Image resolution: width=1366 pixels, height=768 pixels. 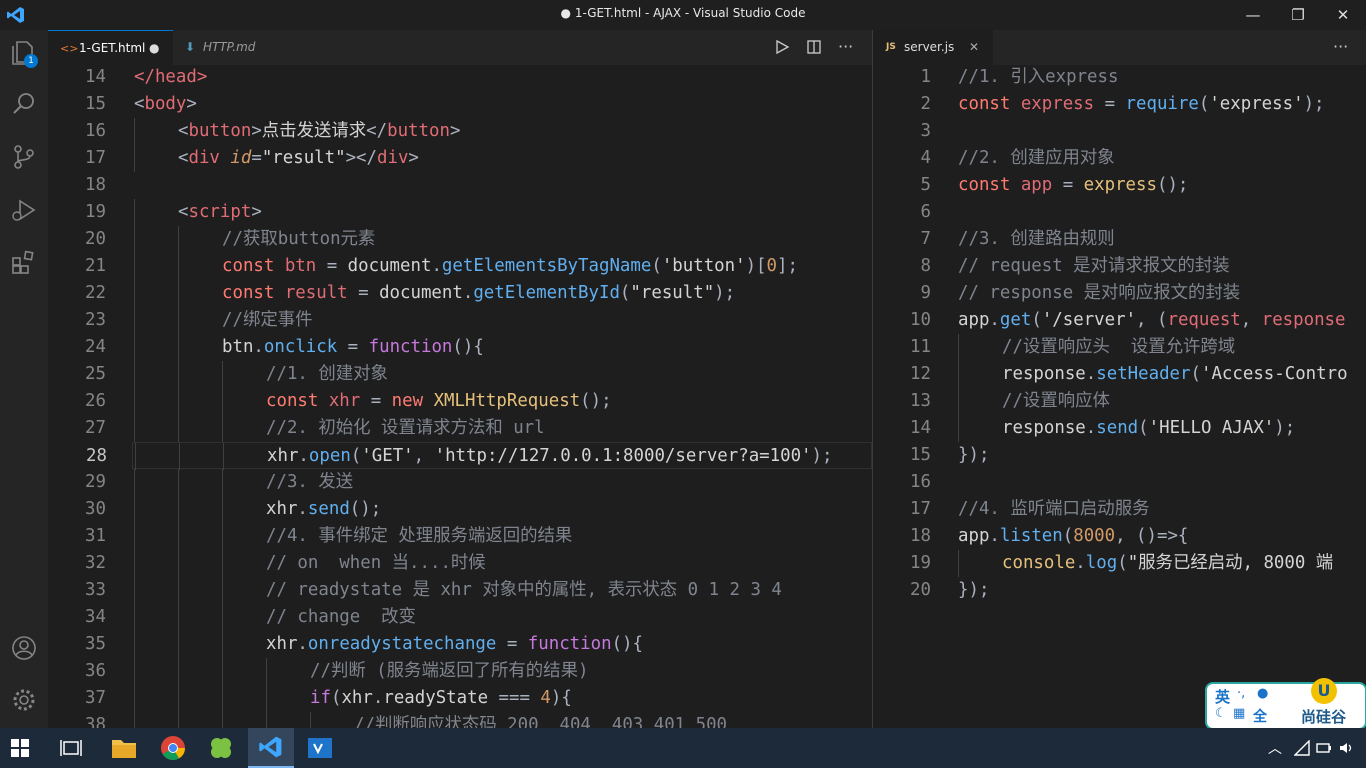 What do you see at coordinates (460, 78) in the screenshot?
I see `code-line: 14 </head>` at bounding box center [460, 78].